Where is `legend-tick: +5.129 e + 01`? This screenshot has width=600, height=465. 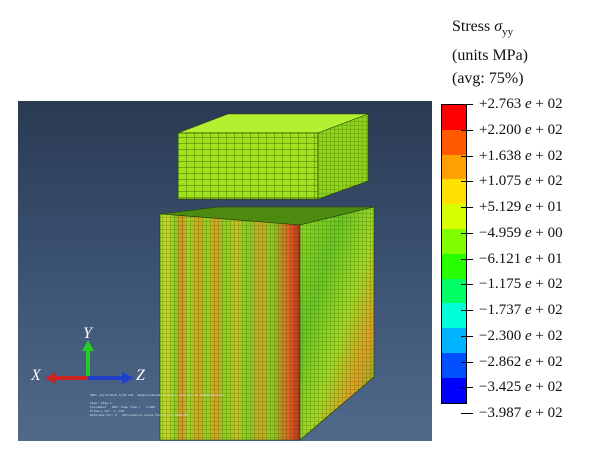
legend-tick: +5.129 e + 01 is located at coordinates (512, 207).